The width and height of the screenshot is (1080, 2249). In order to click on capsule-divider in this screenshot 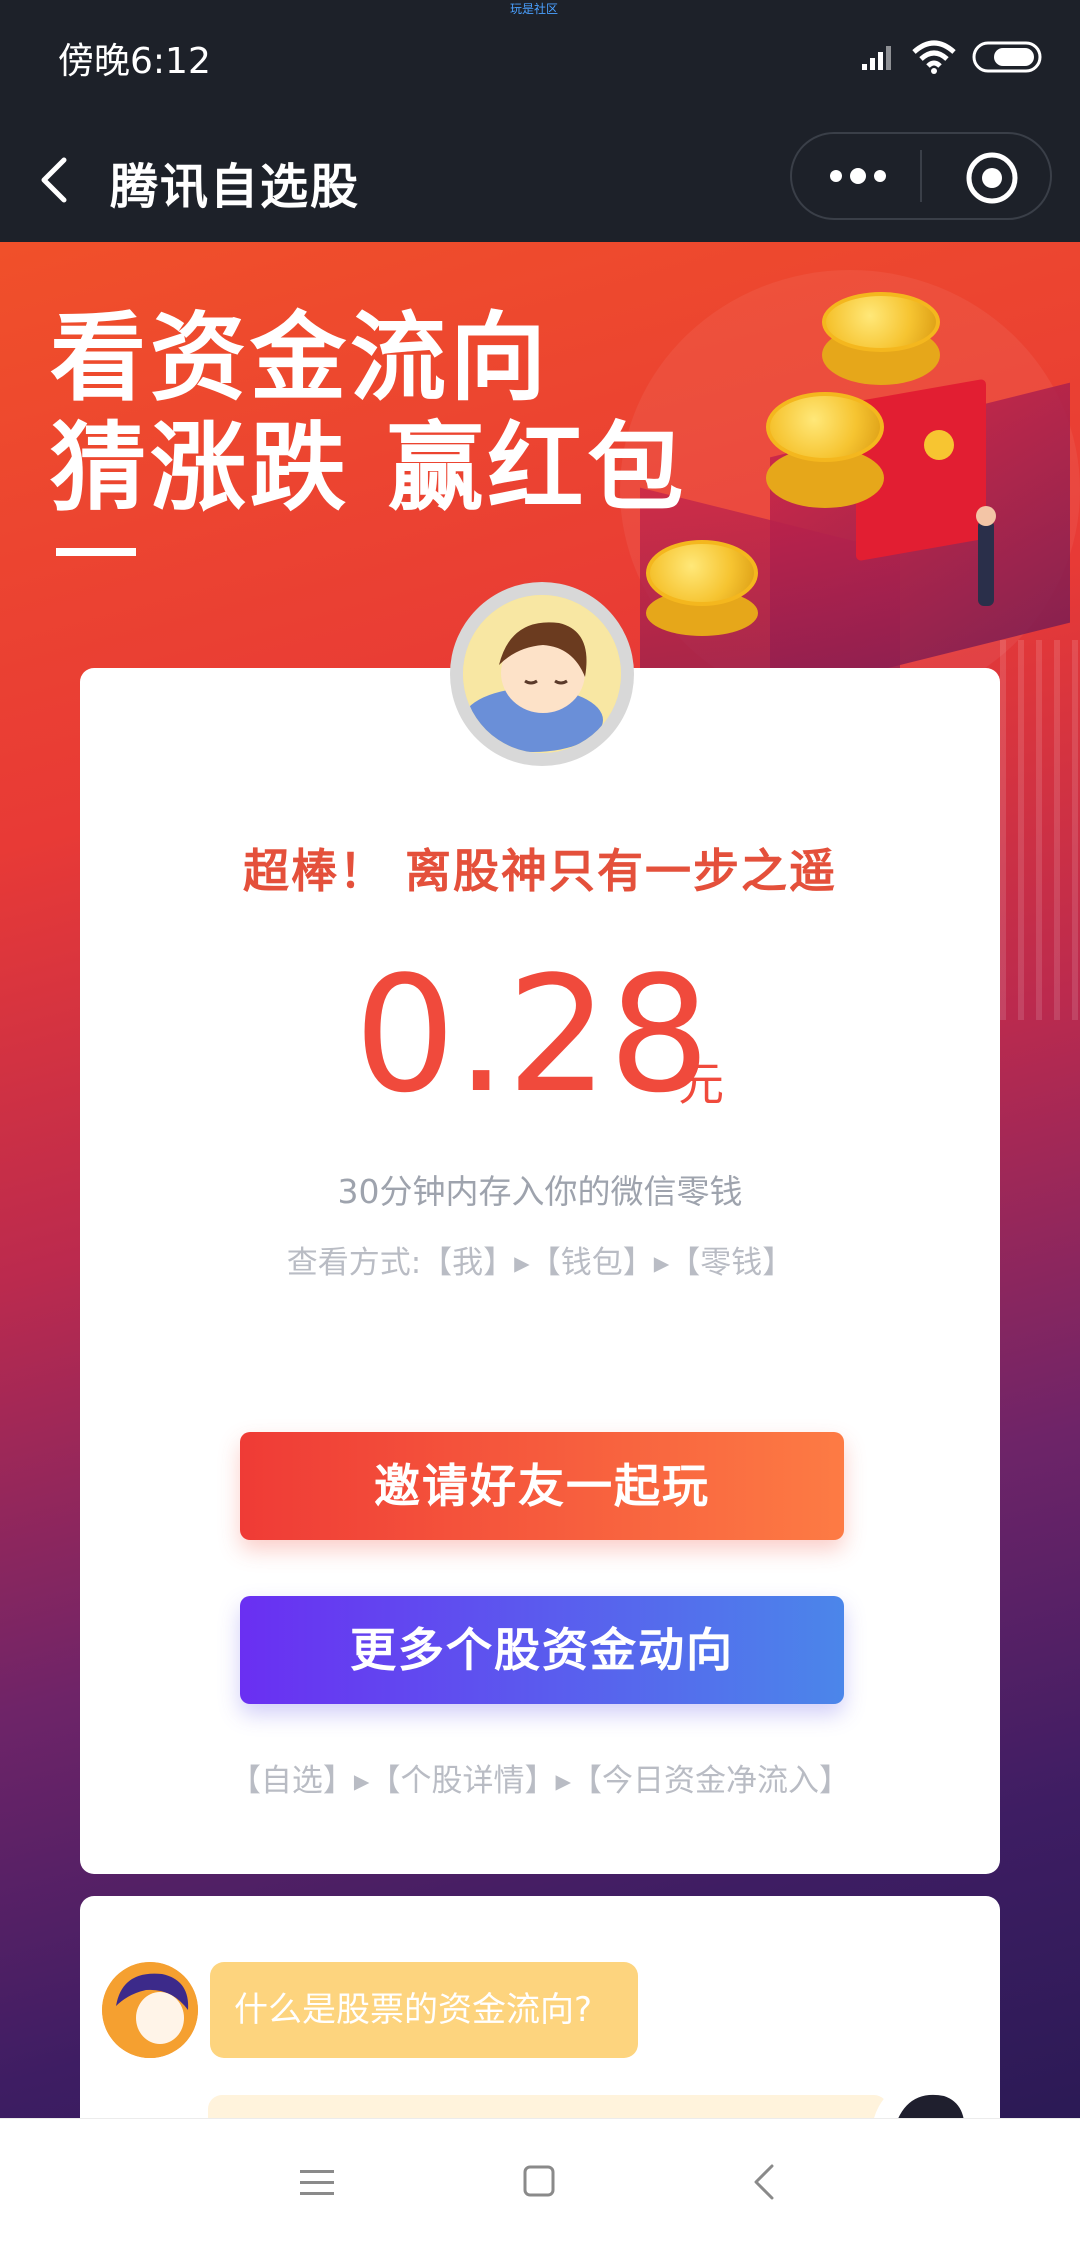, I will do `click(921, 176)`.